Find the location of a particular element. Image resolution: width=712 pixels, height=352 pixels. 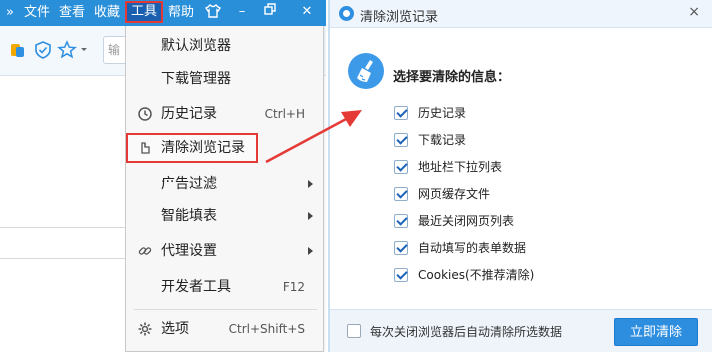

minimize-icon: – is located at coordinates (242, 12).